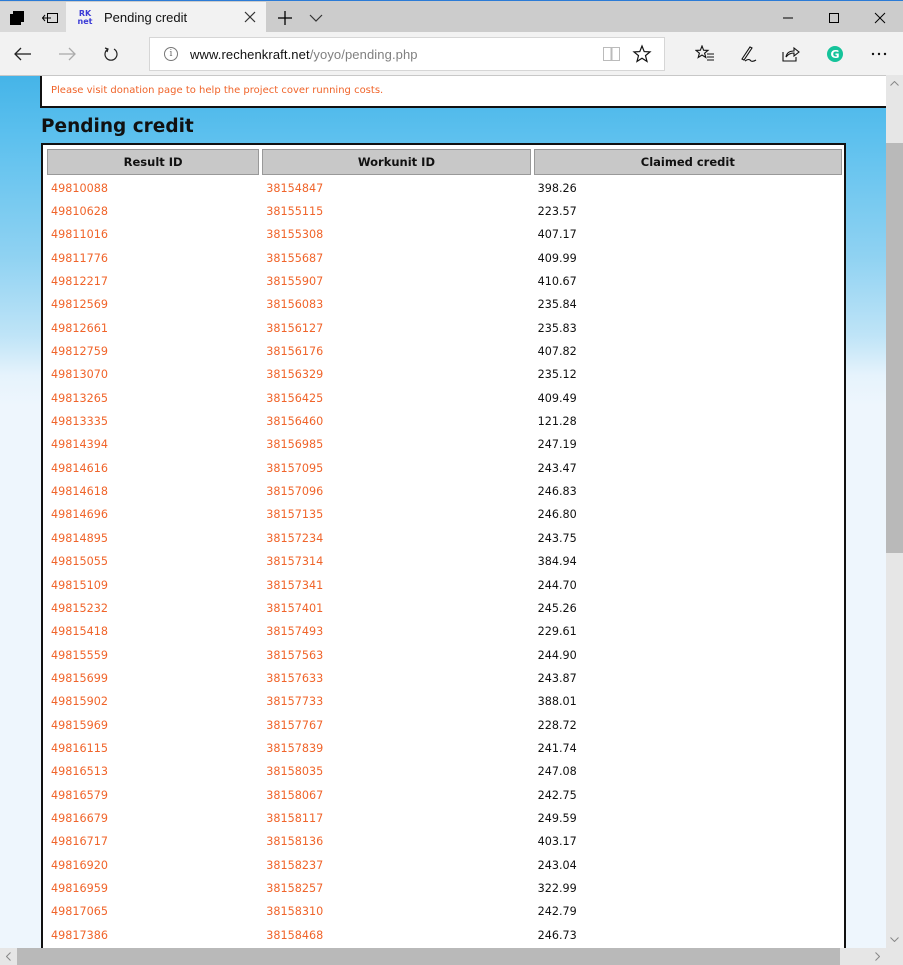  What do you see at coordinates (79, 748) in the screenshot?
I see `result-id-link: 49816115` at bounding box center [79, 748].